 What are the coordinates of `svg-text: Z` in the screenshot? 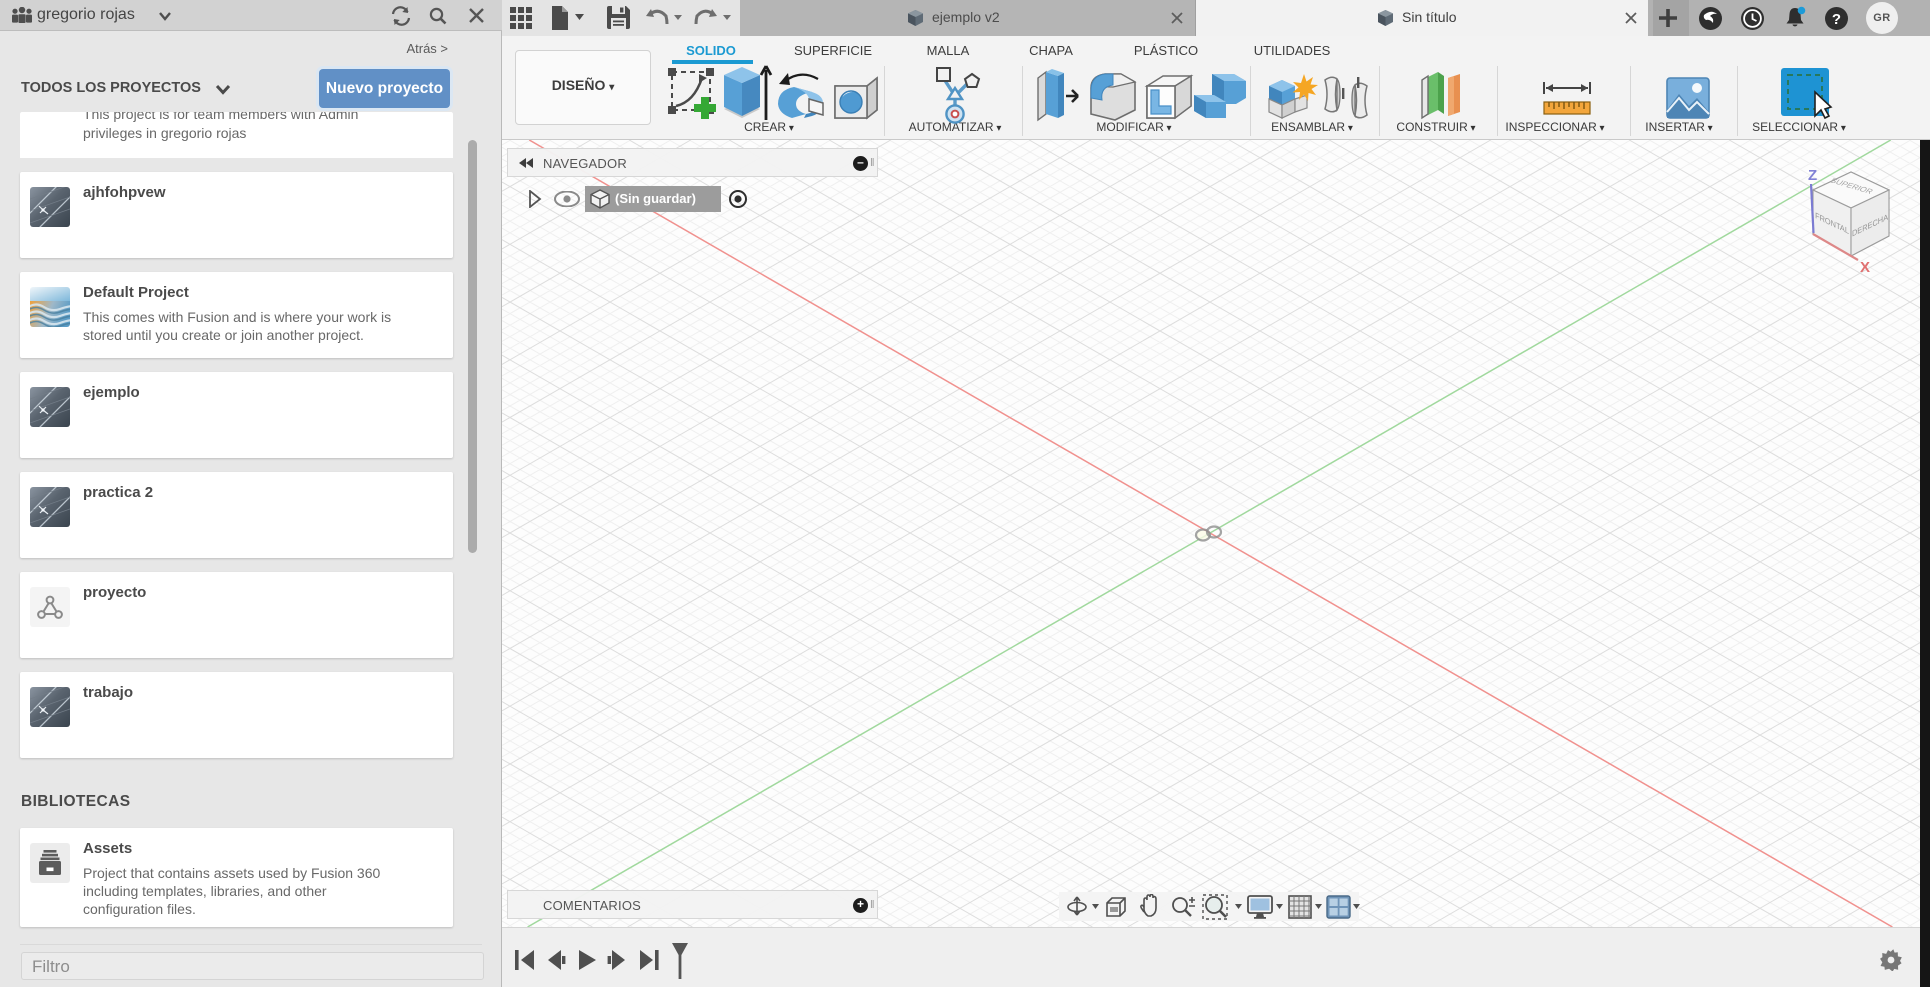 It's located at (1812, 175).